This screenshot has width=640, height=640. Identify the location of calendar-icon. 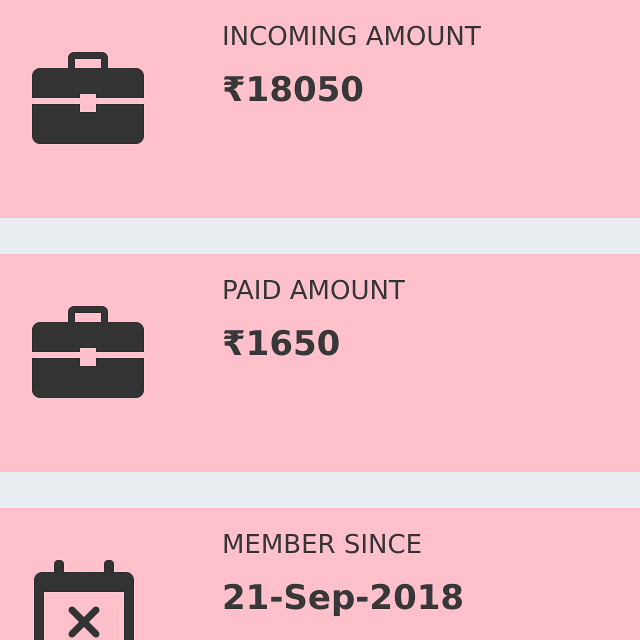
(84, 599).